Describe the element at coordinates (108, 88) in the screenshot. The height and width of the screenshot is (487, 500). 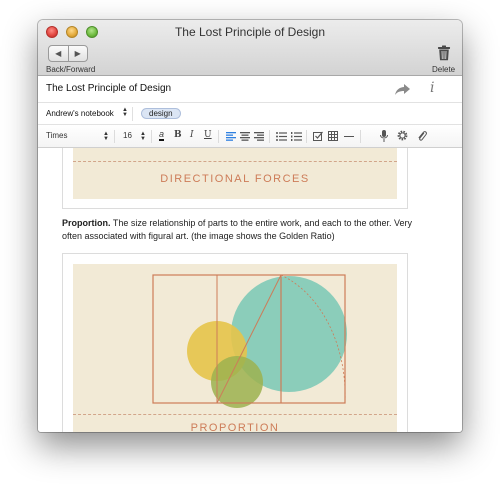
I see `note-title-field: The Lost Principle of Design` at that location.